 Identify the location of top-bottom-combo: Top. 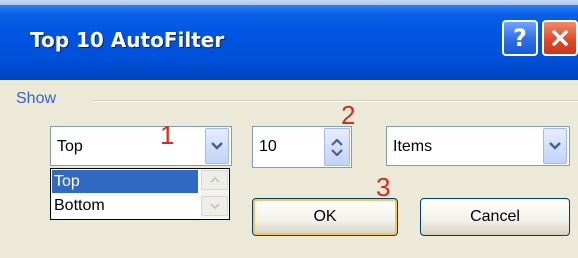
(141, 146).